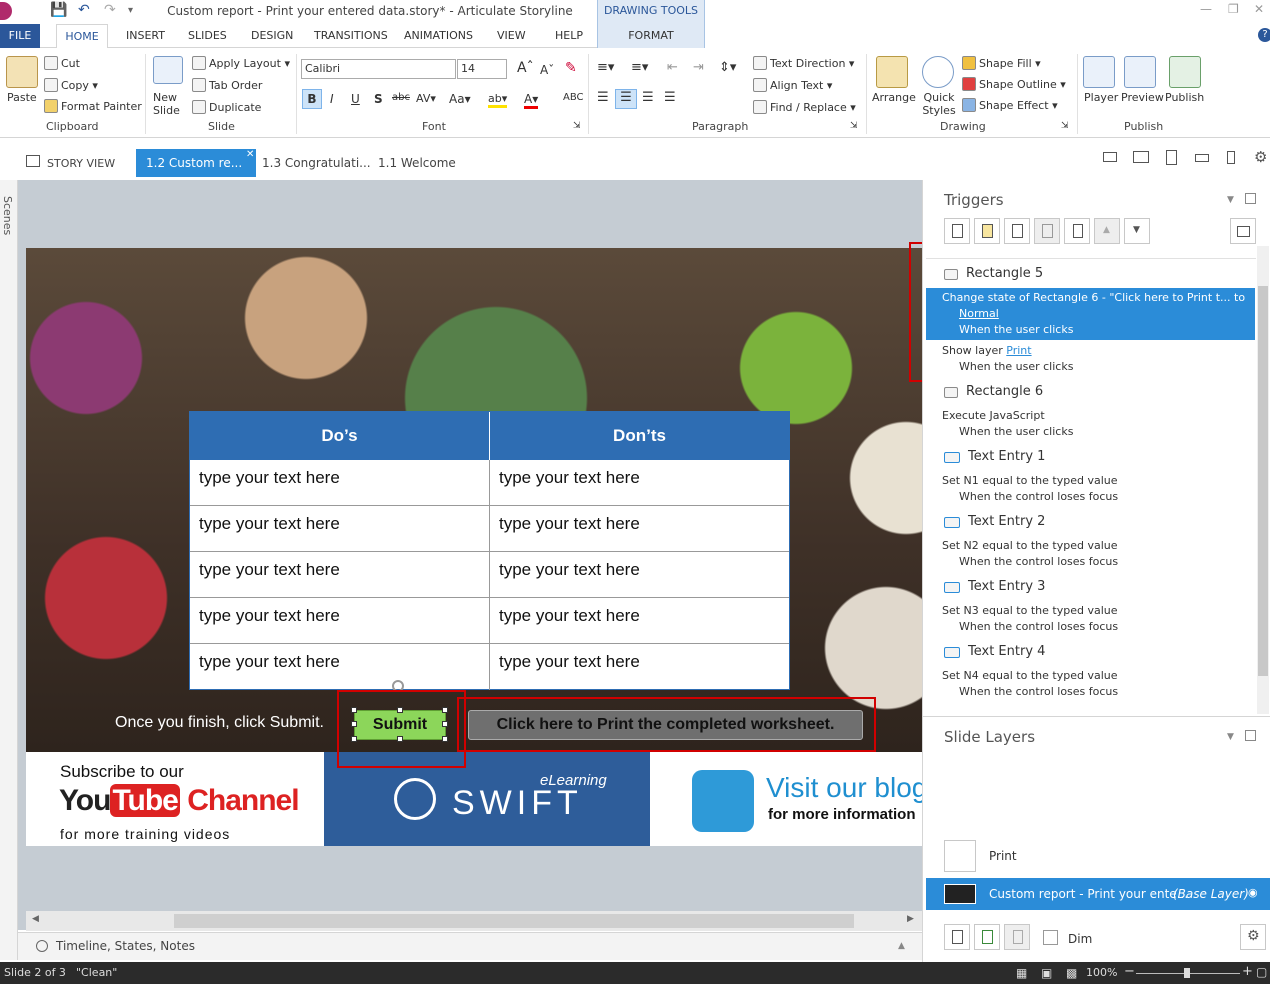  What do you see at coordinates (1187, 973) in the screenshot?
I see `zoom-slider-thumb` at bounding box center [1187, 973].